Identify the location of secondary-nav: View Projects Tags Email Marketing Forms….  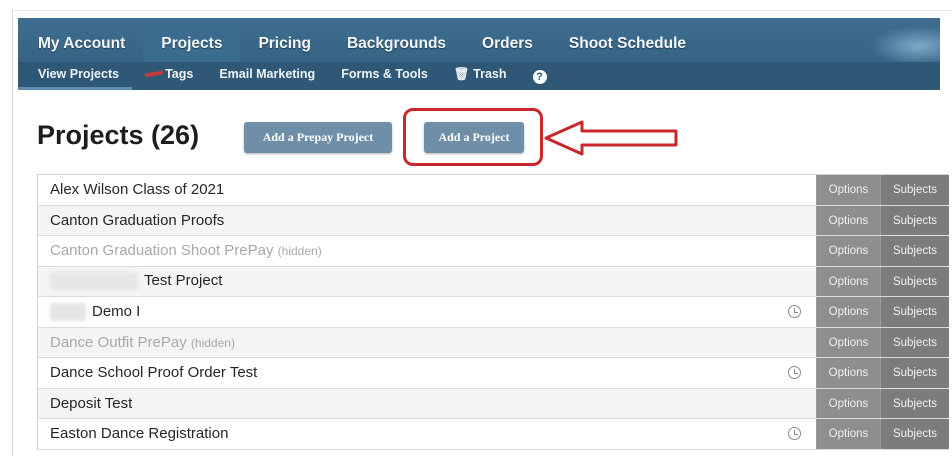
(479, 76).